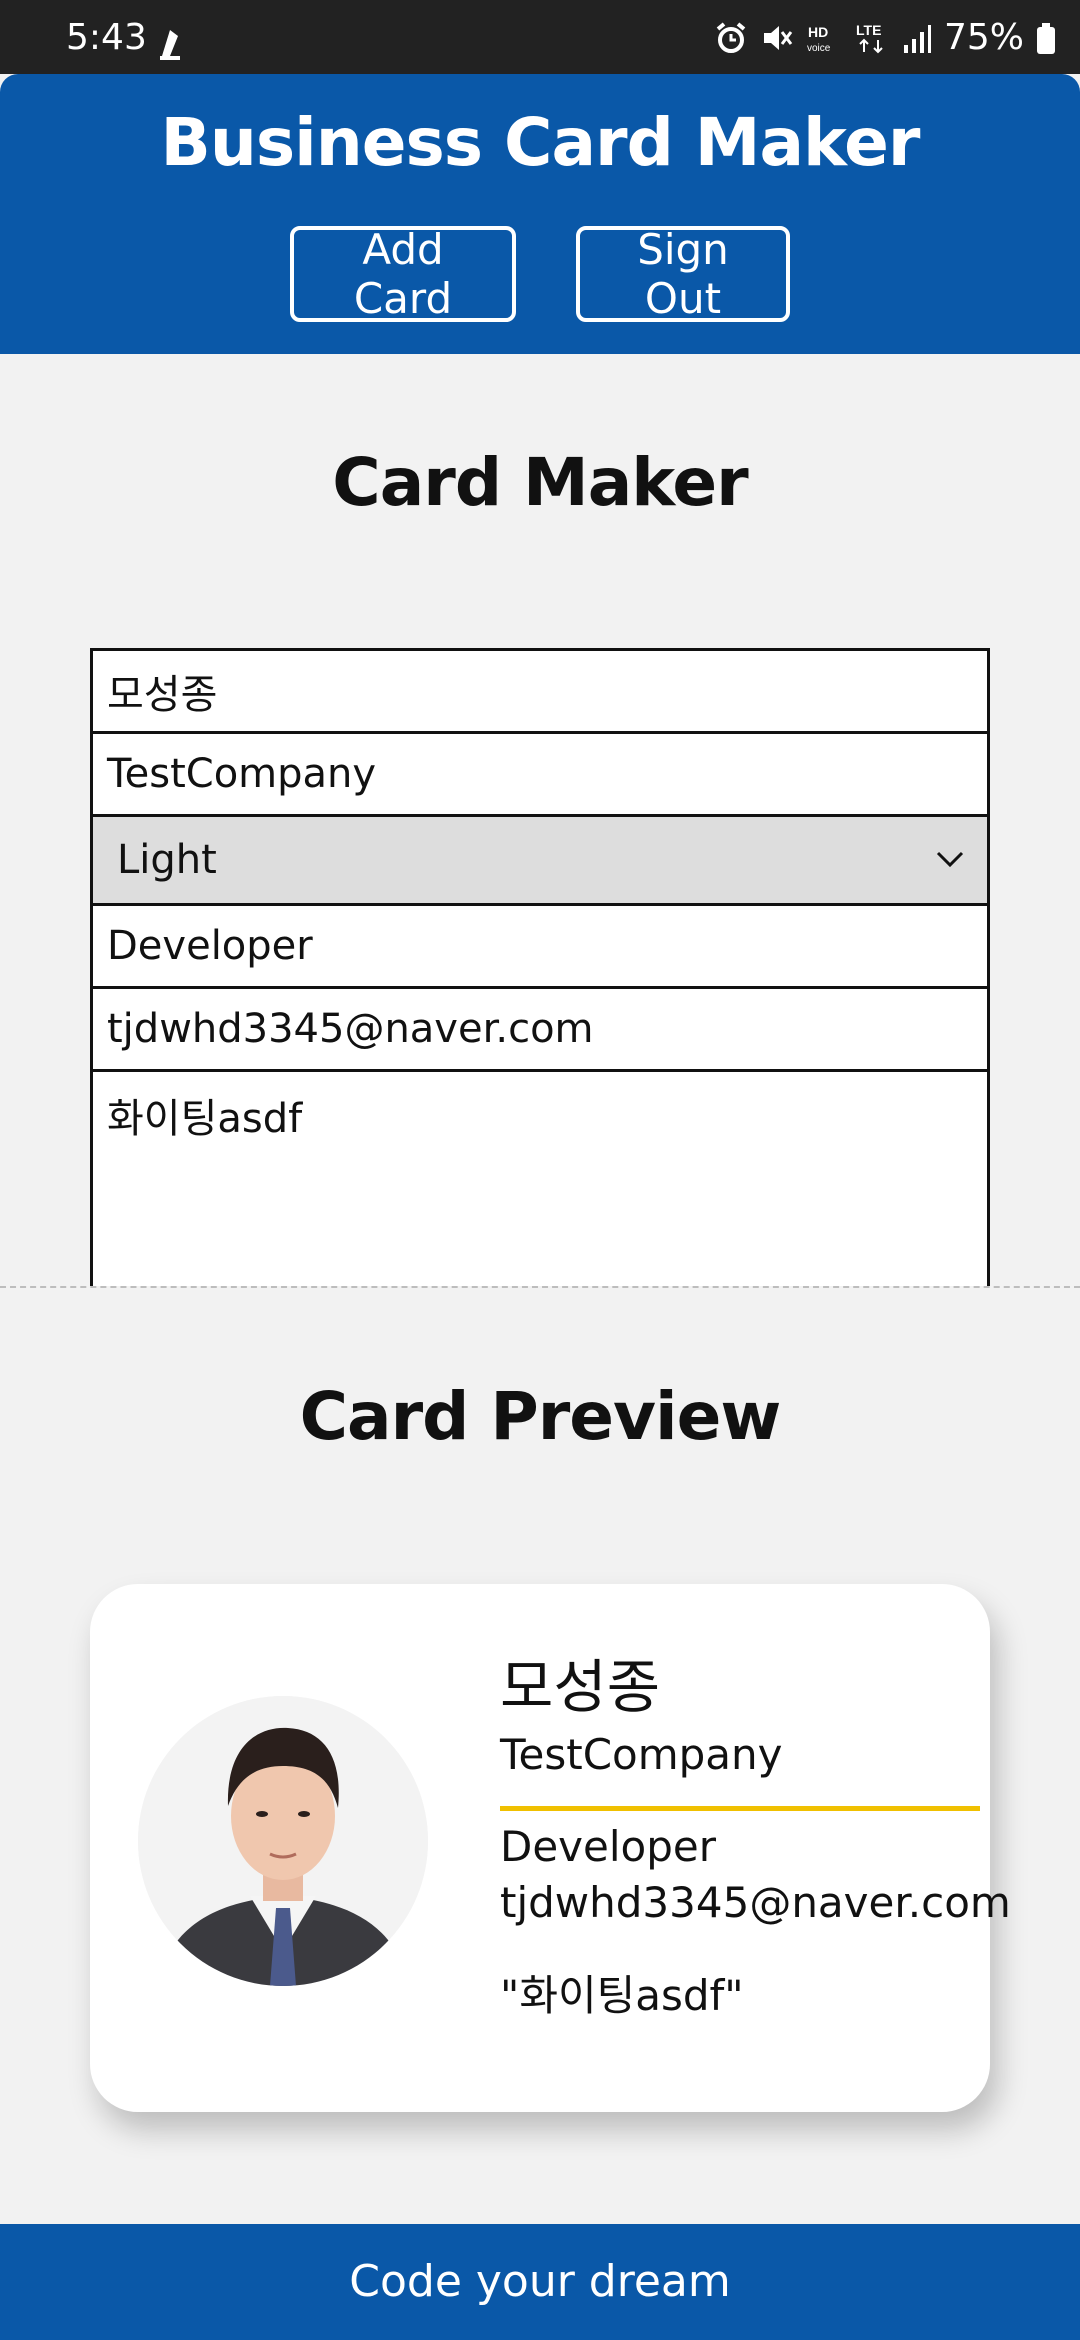  What do you see at coordinates (580, 1687) in the screenshot?
I see `card-name: 모성종` at bounding box center [580, 1687].